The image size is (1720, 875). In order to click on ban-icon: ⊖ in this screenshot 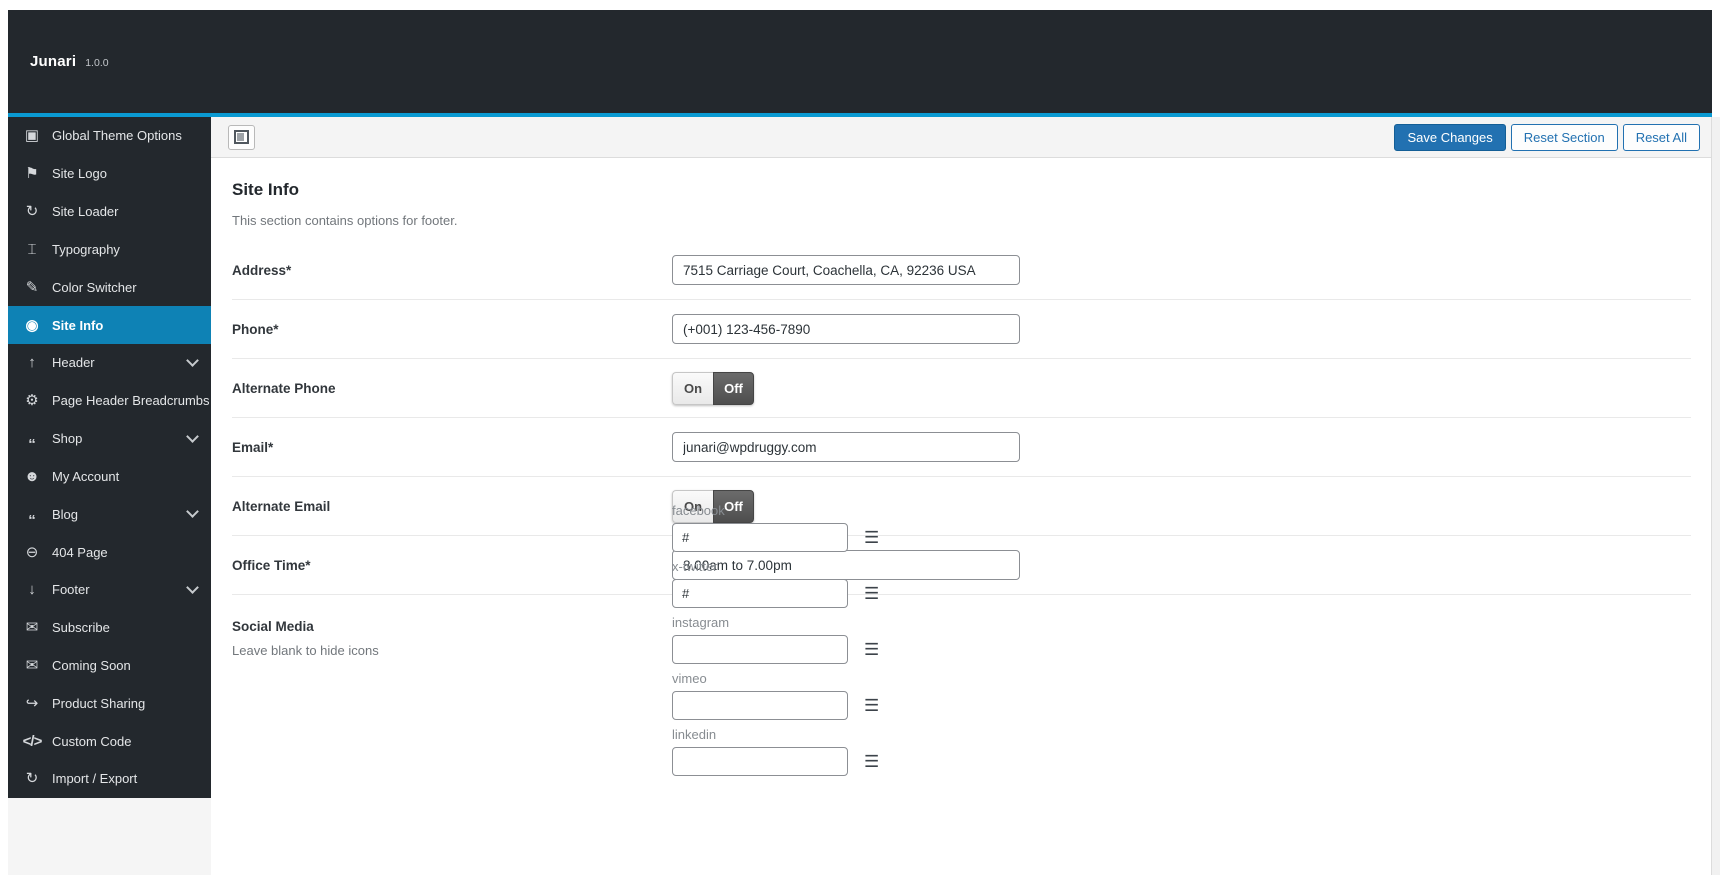, I will do `click(32, 552)`.